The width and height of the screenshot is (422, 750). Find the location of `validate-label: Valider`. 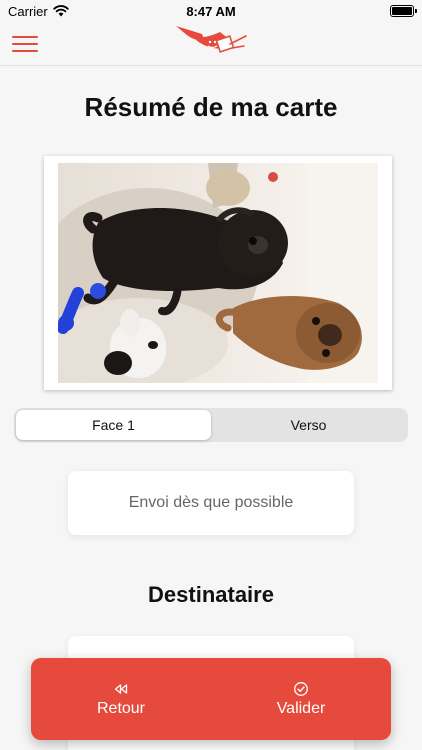

validate-label: Valider is located at coordinates (301, 708).